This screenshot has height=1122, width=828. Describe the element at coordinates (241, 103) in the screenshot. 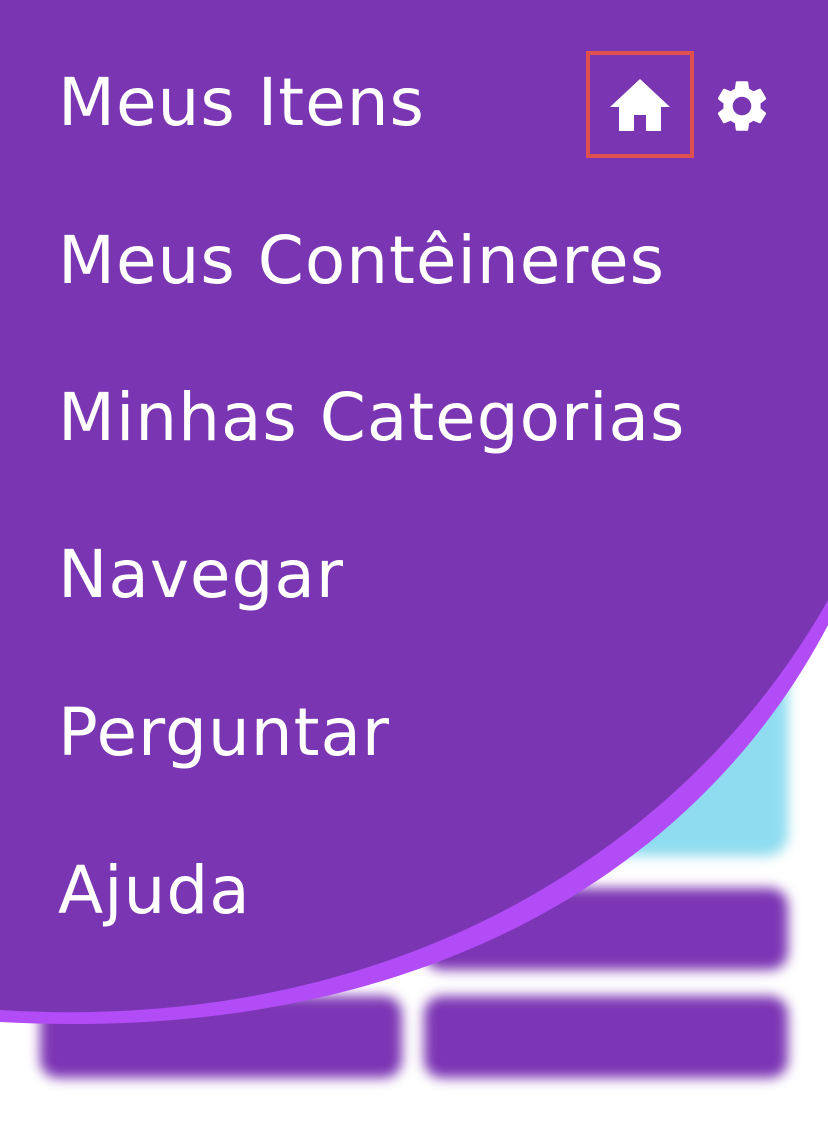

I see `menu-item-meus-itens: Meus Itens` at that location.